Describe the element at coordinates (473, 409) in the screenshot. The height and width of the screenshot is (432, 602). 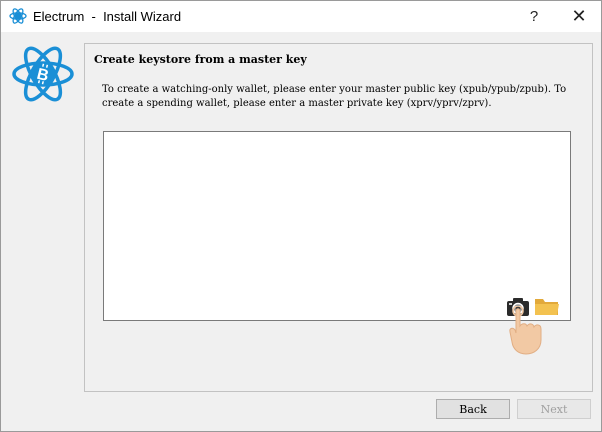
I see `back-button: Back` at that location.